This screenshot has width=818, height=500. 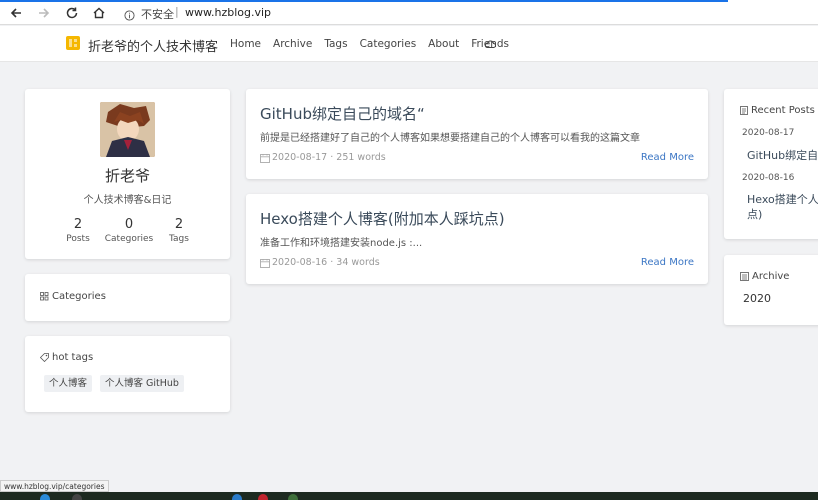 I want to click on home-icon, so click(x=99, y=13).